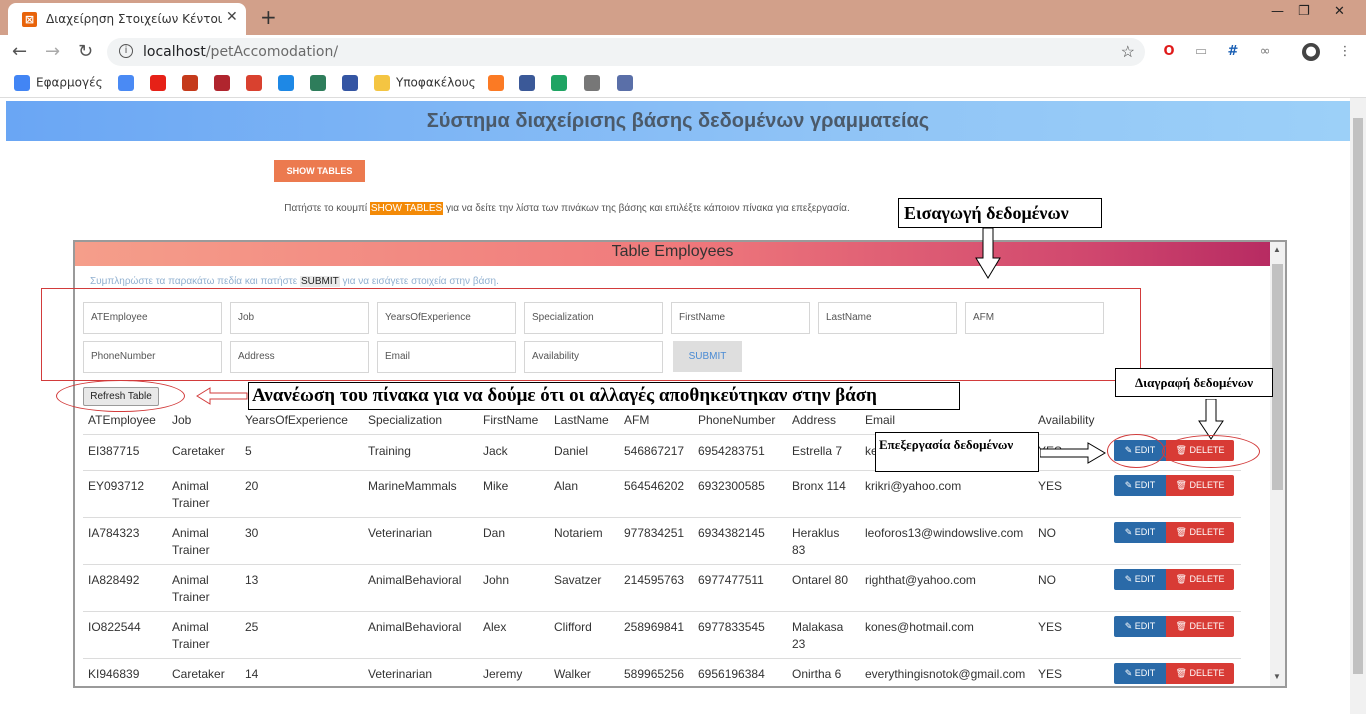 The image size is (1366, 714). I want to click on window-close-icon: ✕, so click(1339, 11).